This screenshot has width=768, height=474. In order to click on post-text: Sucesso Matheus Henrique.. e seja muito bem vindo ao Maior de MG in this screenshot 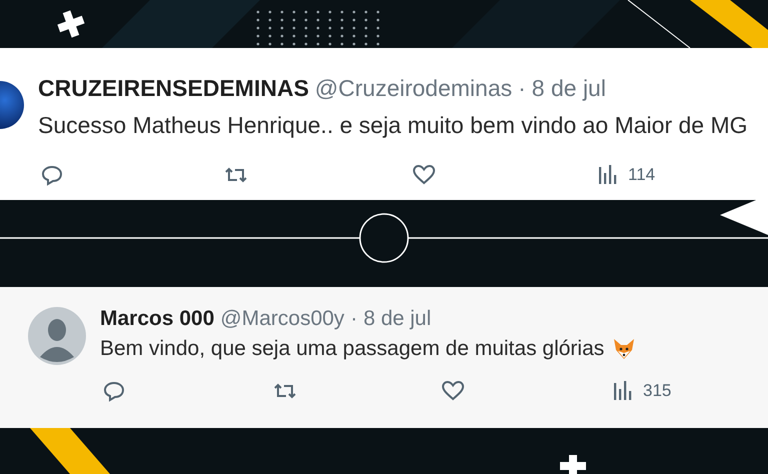, I will do `click(393, 125)`.